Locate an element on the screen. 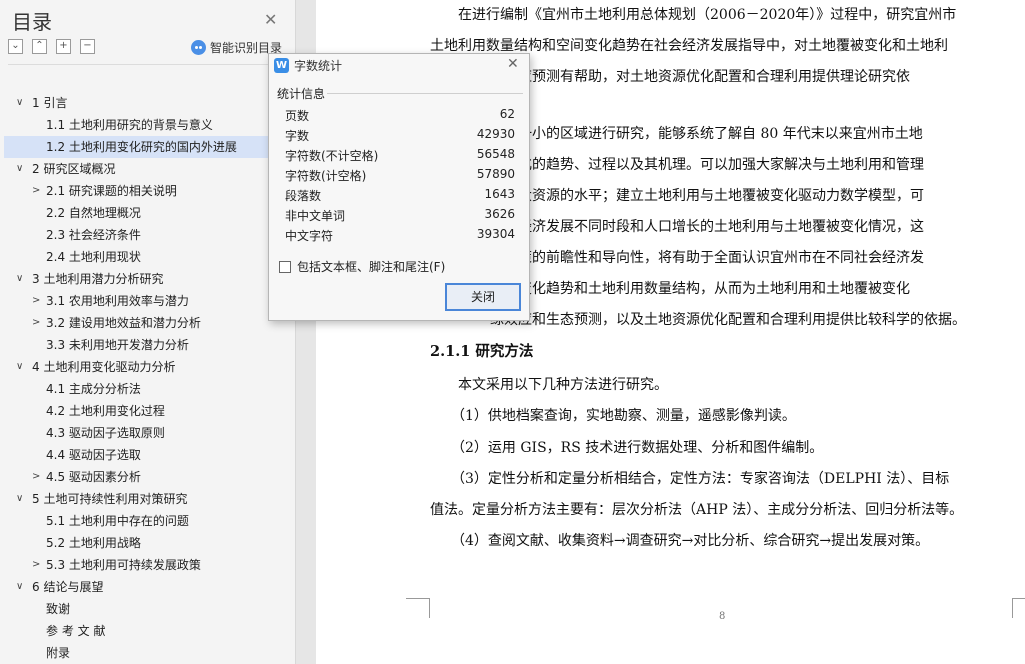 This screenshot has width=1025, height=664. toc-item: 4.4 驱动因子选取 is located at coordinates (149, 455).